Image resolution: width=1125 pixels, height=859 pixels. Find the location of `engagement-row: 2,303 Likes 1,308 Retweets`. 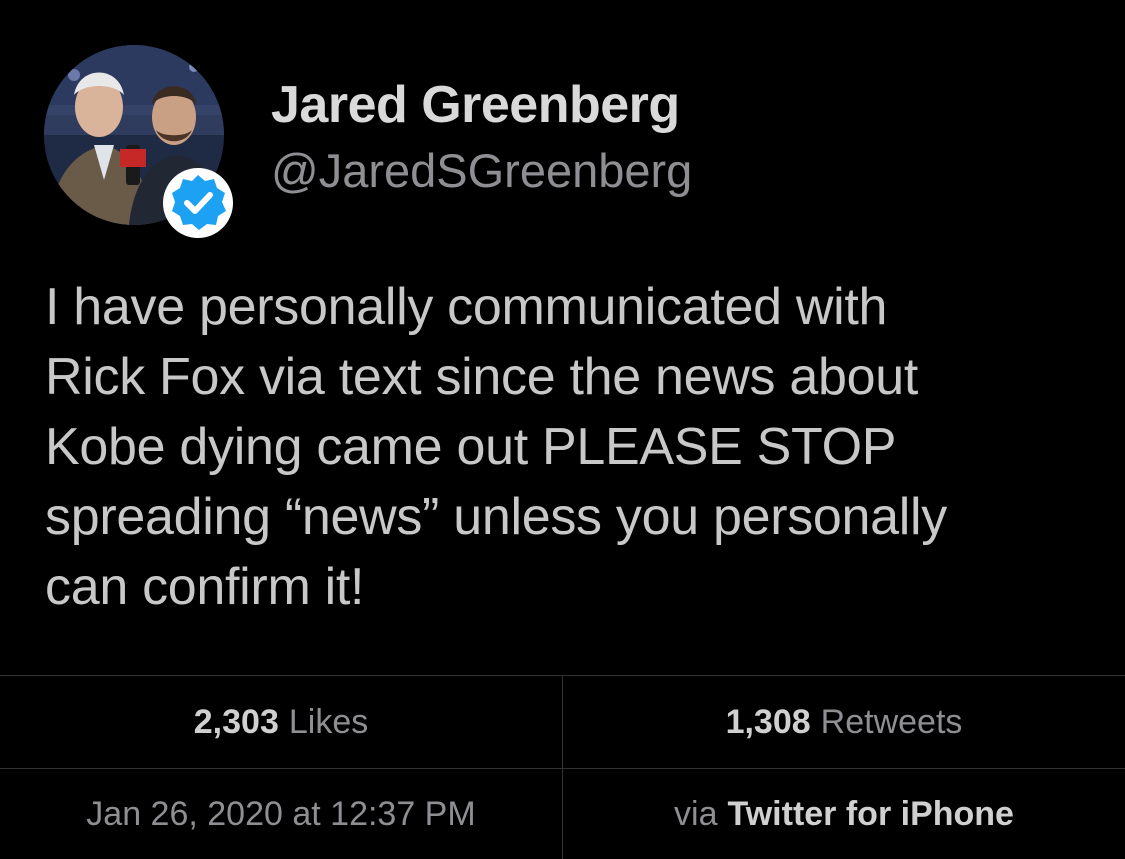

engagement-row: 2,303 Likes 1,308 Retweets is located at coordinates (562, 722).